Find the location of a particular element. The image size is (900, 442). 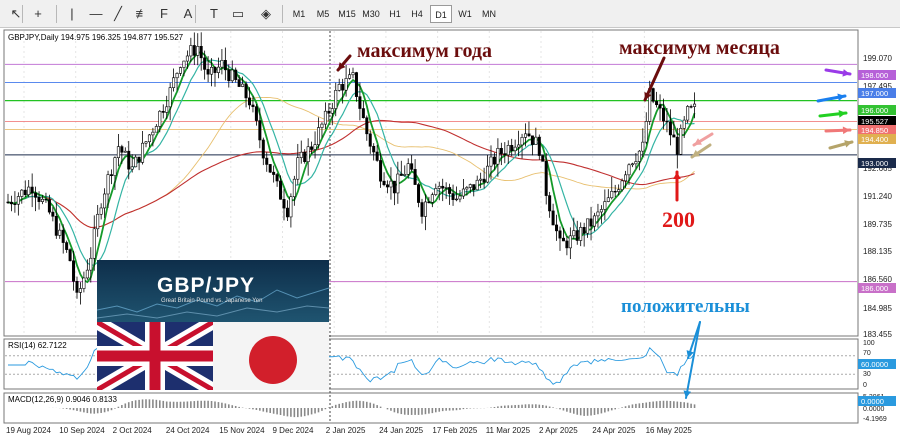

timeframe-m5-button: M5 is located at coordinates (323, 14).